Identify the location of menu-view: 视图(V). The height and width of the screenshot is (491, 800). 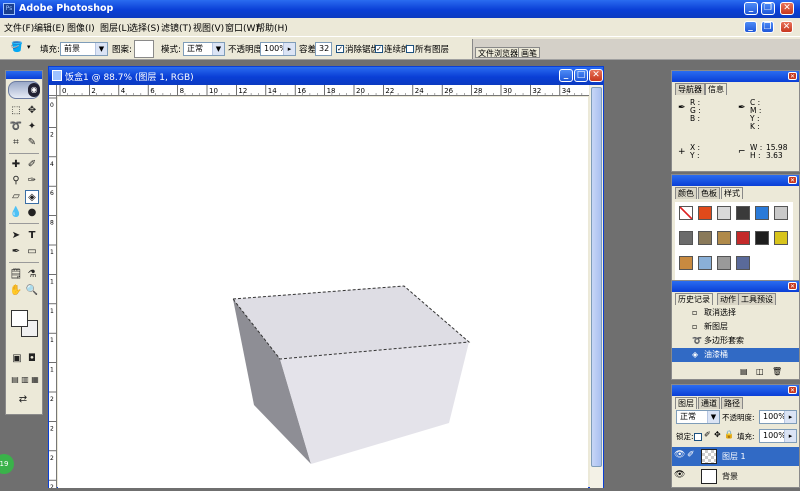
(208, 27).